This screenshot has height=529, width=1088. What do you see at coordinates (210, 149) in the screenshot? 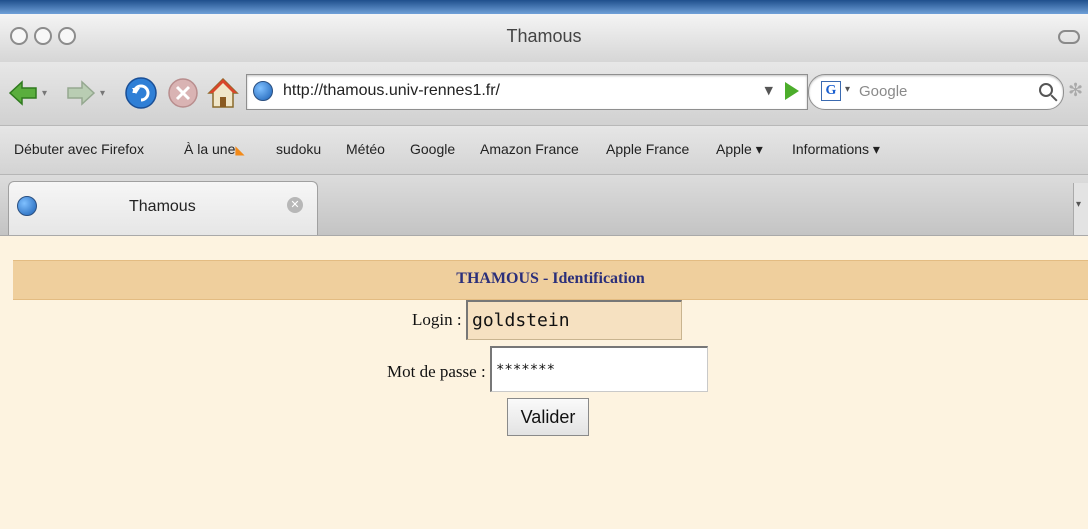
I see `bookmark-a-la-une-label: À la une` at bounding box center [210, 149].